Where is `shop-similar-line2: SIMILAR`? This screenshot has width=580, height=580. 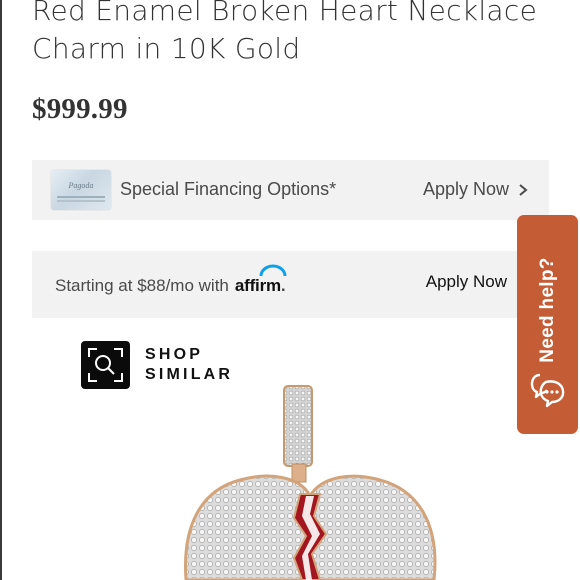
shop-similar-line2: SIMILAR is located at coordinates (189, 374).